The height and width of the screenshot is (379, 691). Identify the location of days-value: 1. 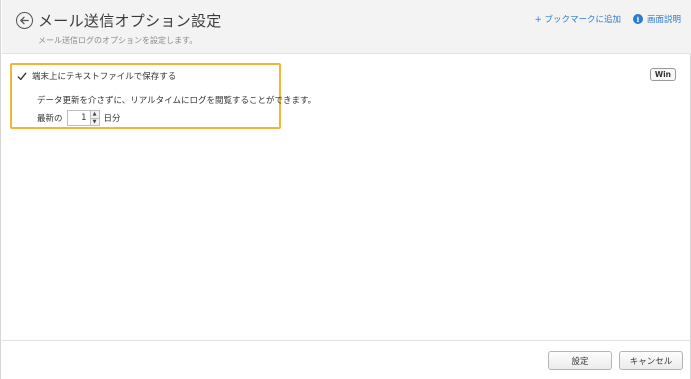
(79, 118).